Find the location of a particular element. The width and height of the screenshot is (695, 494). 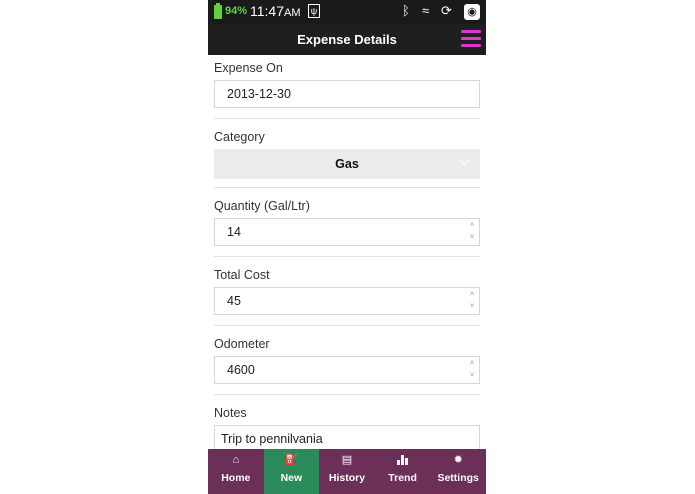

expense-on-value: 2013-12-30 is located at coordinates (259, 94).